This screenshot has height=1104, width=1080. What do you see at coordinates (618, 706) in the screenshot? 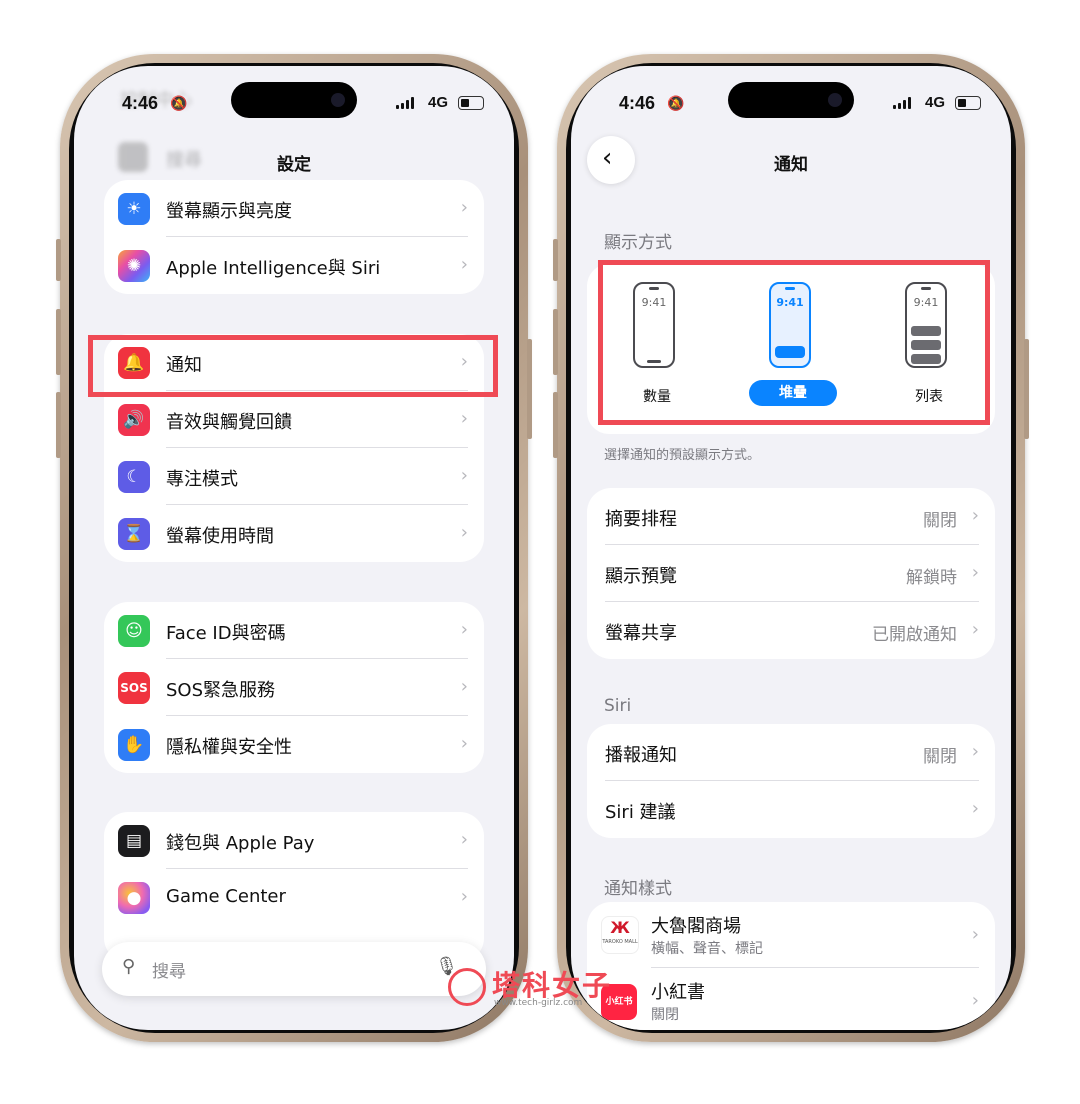
I see `section-header-siri: Siri` at bounding box center [618, 706].